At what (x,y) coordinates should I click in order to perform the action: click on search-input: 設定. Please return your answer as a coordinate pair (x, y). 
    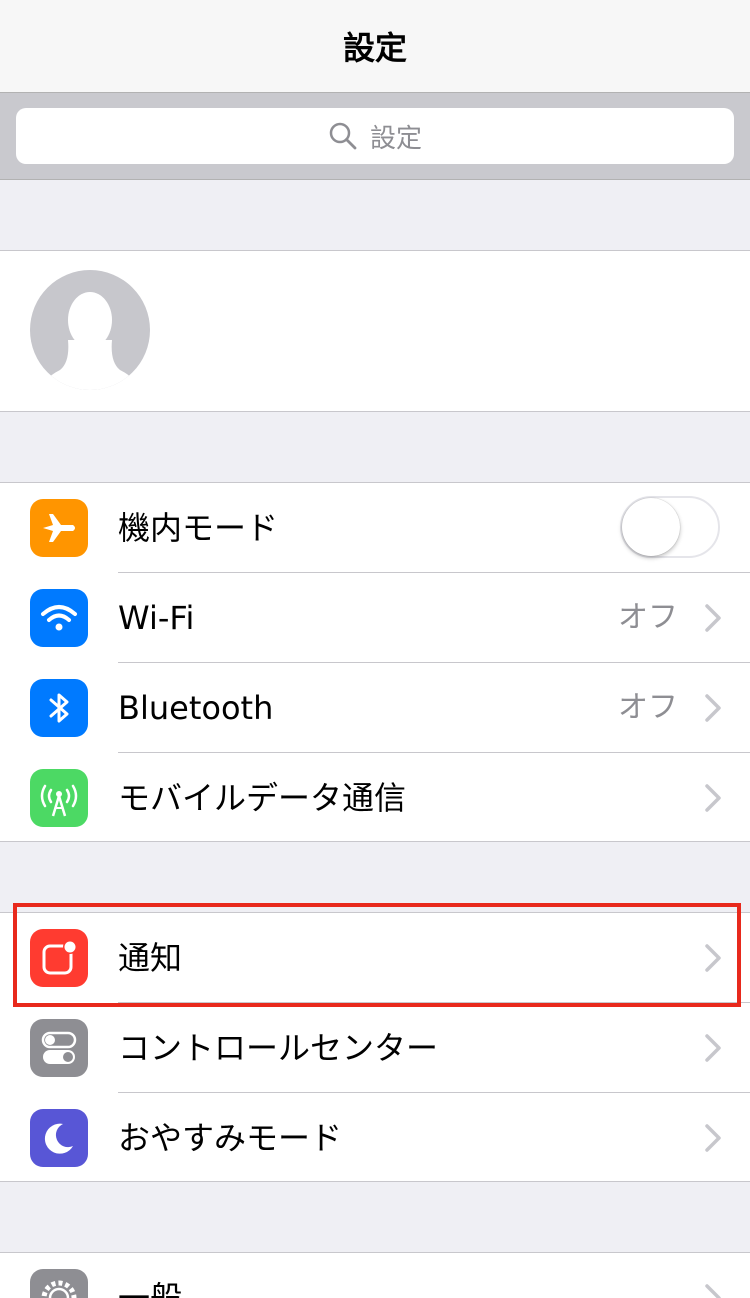
    Looking at the image, I should click on (375, 136).